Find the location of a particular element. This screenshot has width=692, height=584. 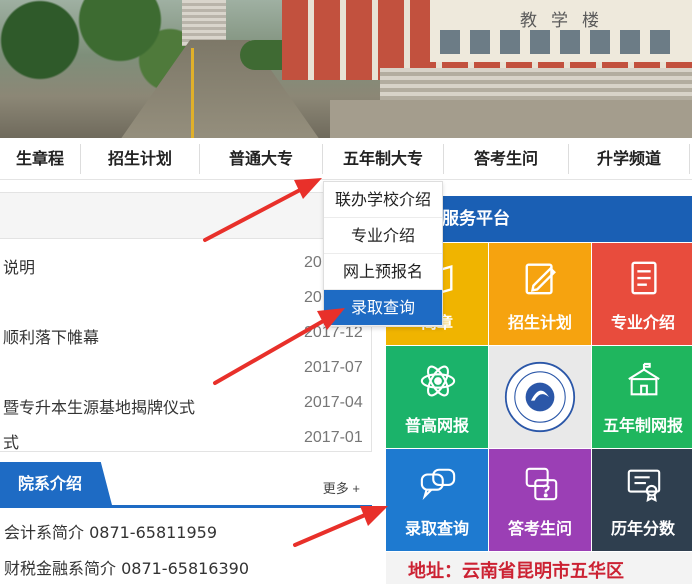

question-icon is located at coordinates (541, 484).